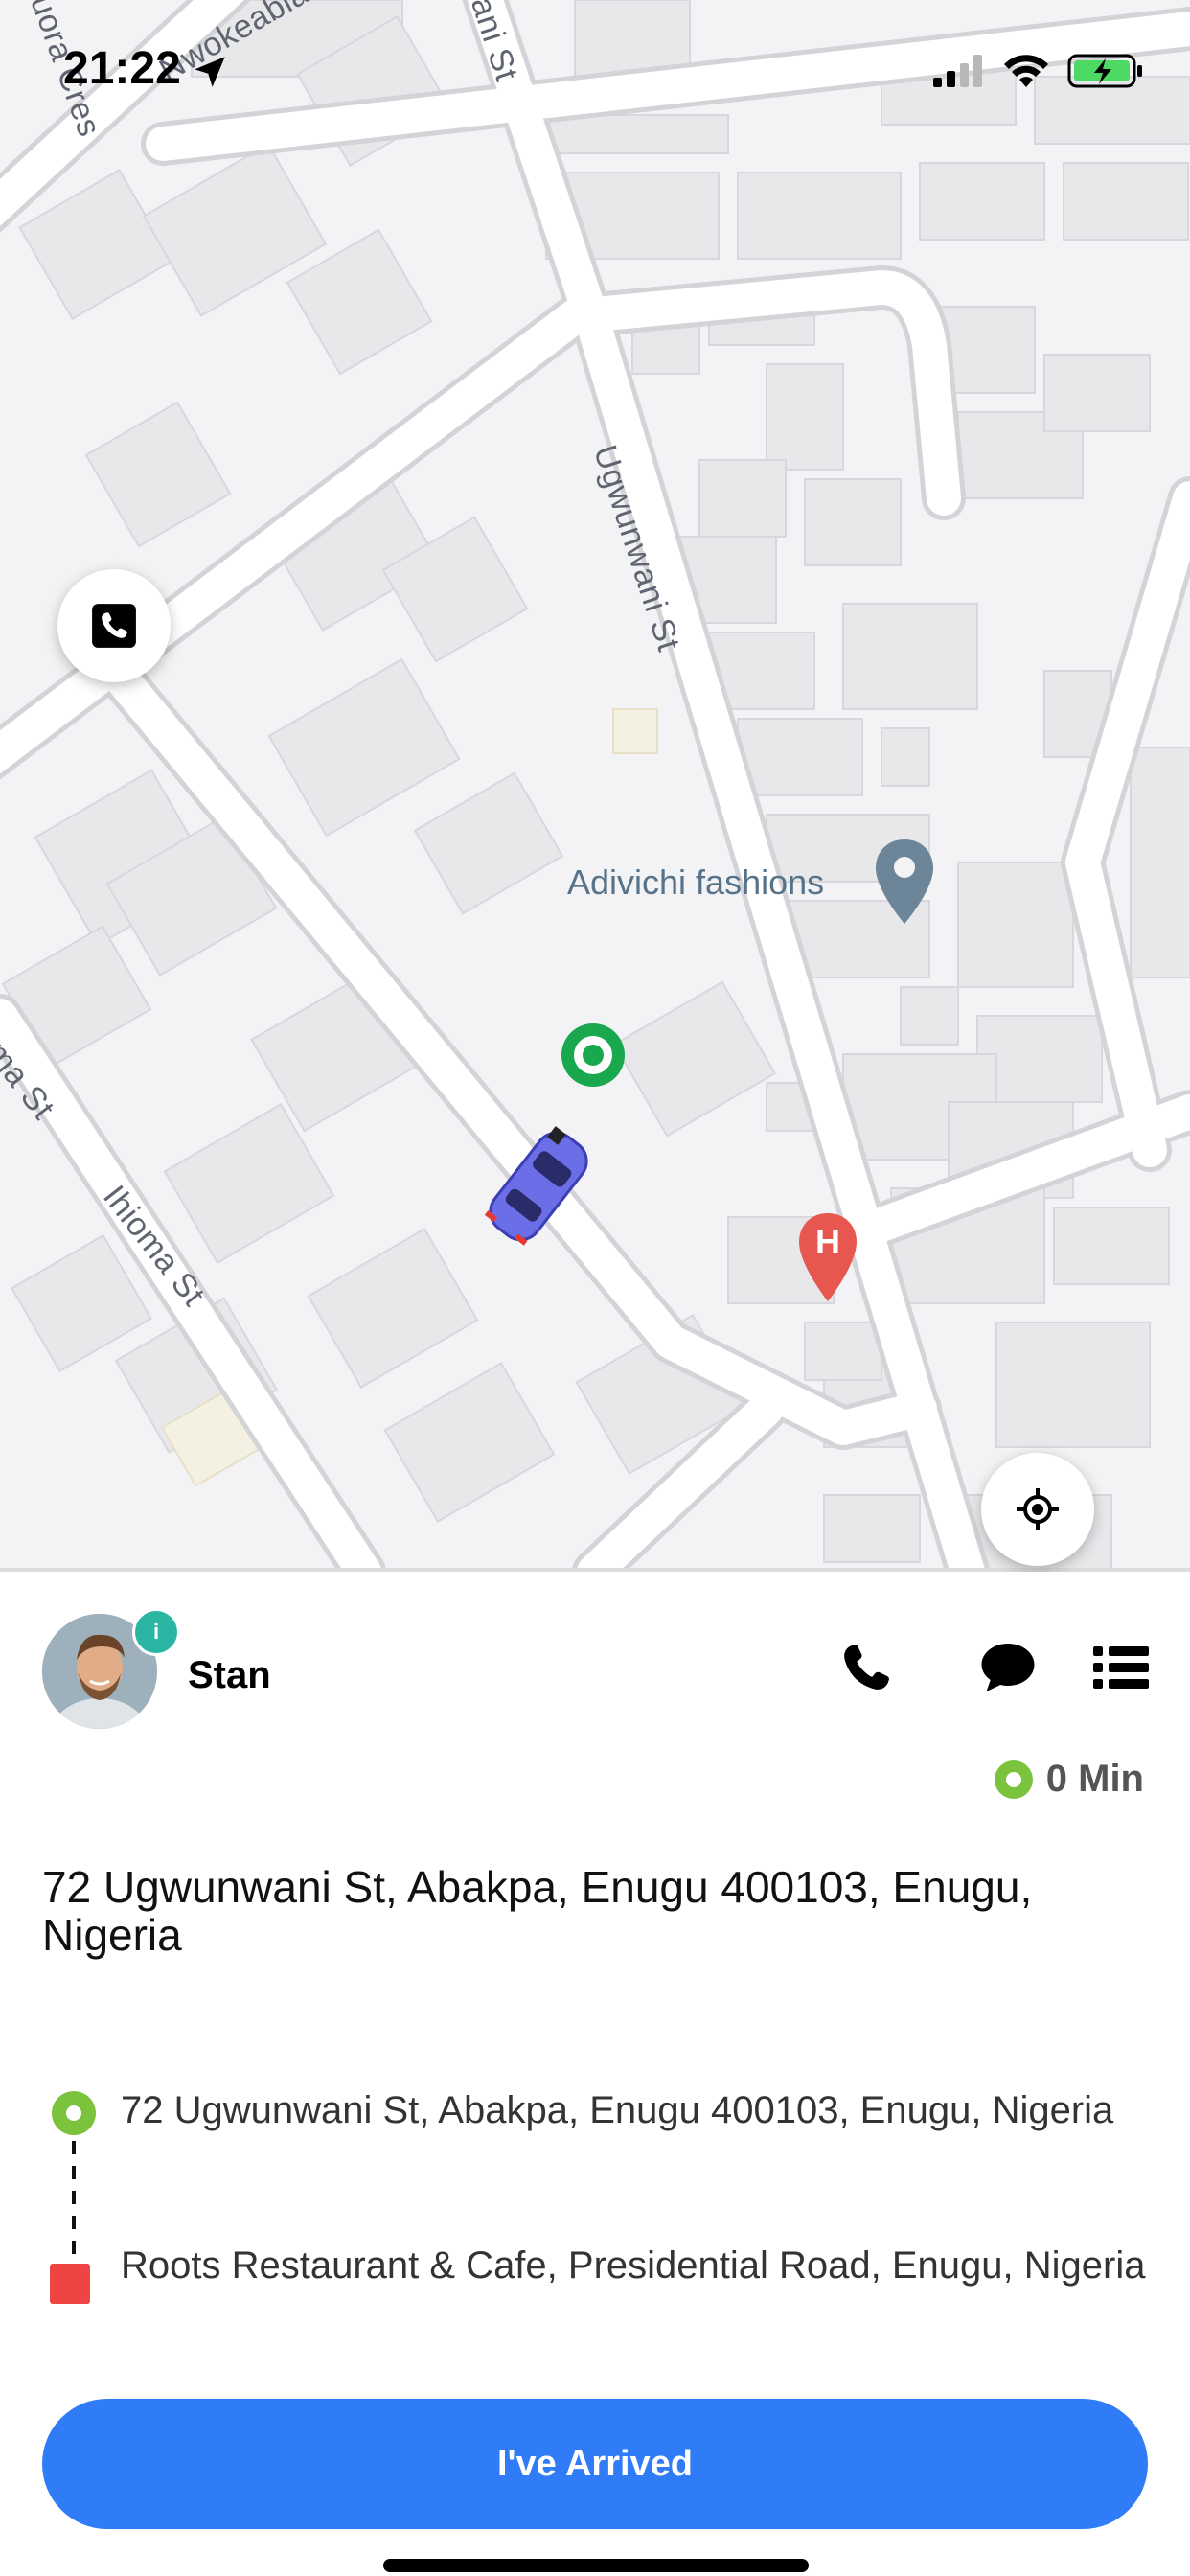 The width and height of the screenshot is (1190, 2576). What do you see at coordinates (536, 1188) in the screenshot?
I see `car-icon` at bounding box center [536, 1188].